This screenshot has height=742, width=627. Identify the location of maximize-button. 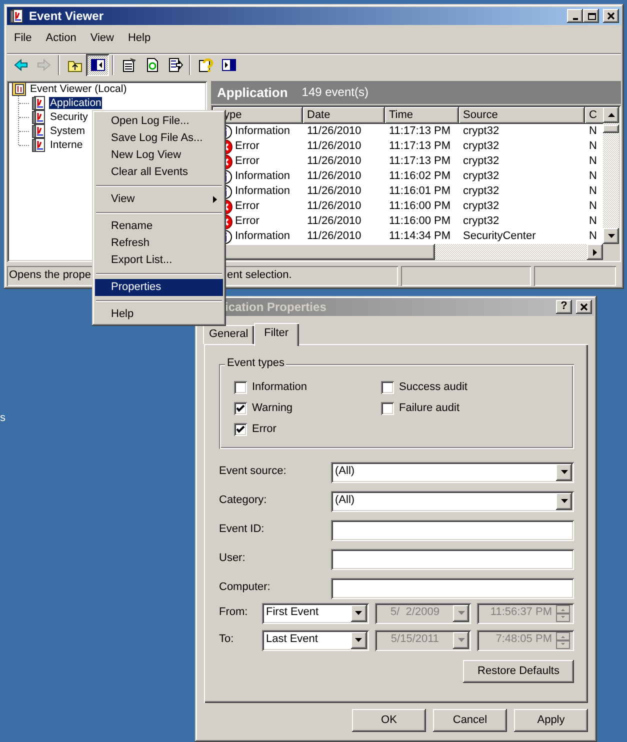
(591, 16).